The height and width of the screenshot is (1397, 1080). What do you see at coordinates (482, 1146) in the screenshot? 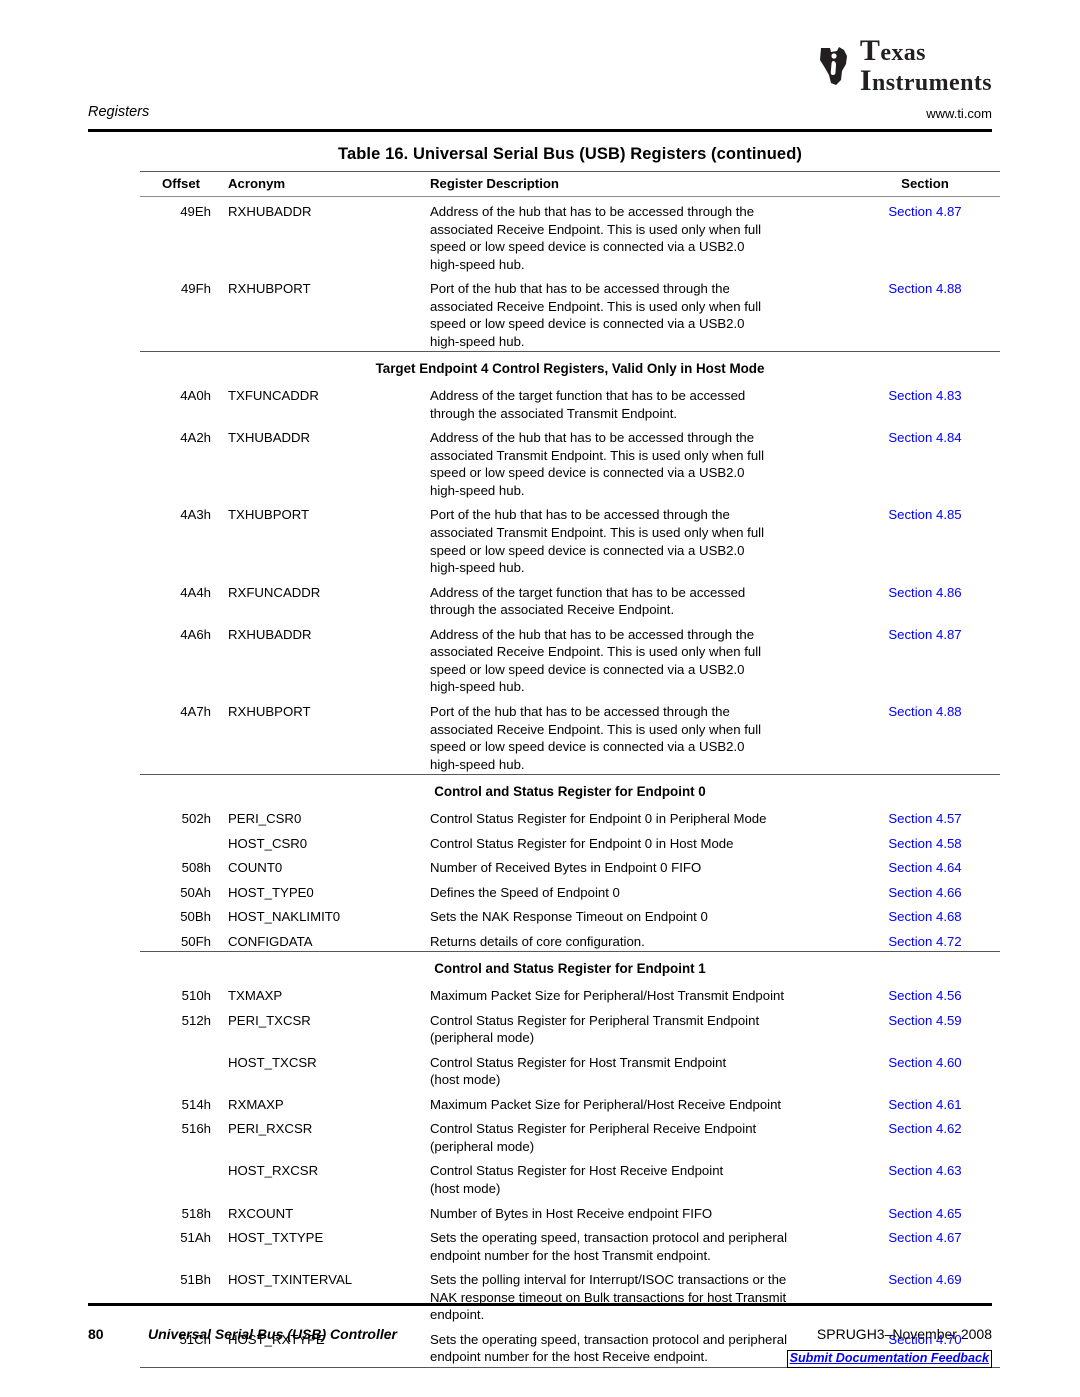
I see `description-line: (peripheral mode)` at bounding box center [482, 1146].